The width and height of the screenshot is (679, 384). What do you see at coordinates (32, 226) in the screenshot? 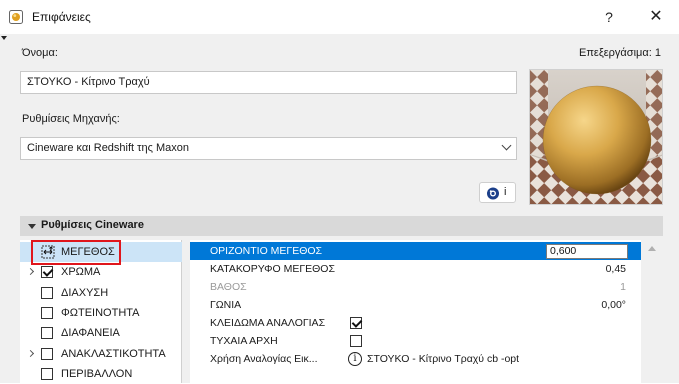
I see `collapse-arrow-icon` at bounding box center [32, 226].